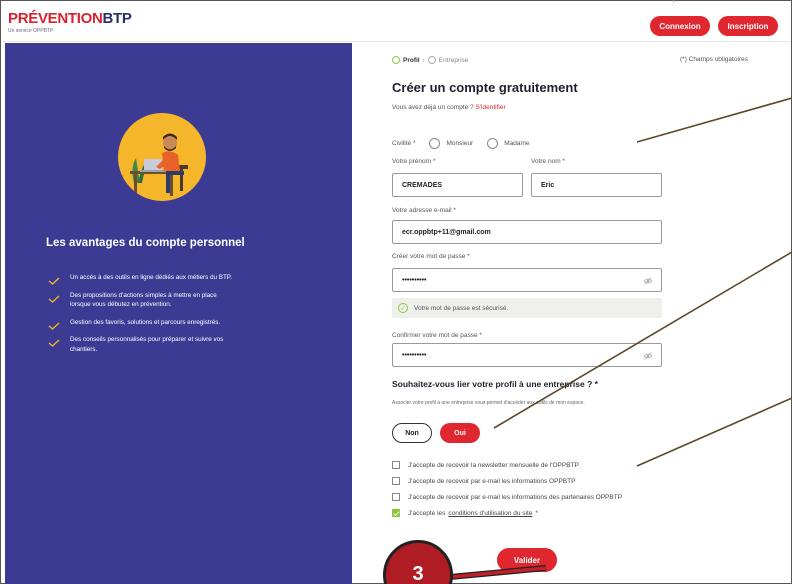 This screenshot has width=792, height=584. Describe the element at coordinates (162, 157) in the screenshot. I see `worker-illustration` at that location.